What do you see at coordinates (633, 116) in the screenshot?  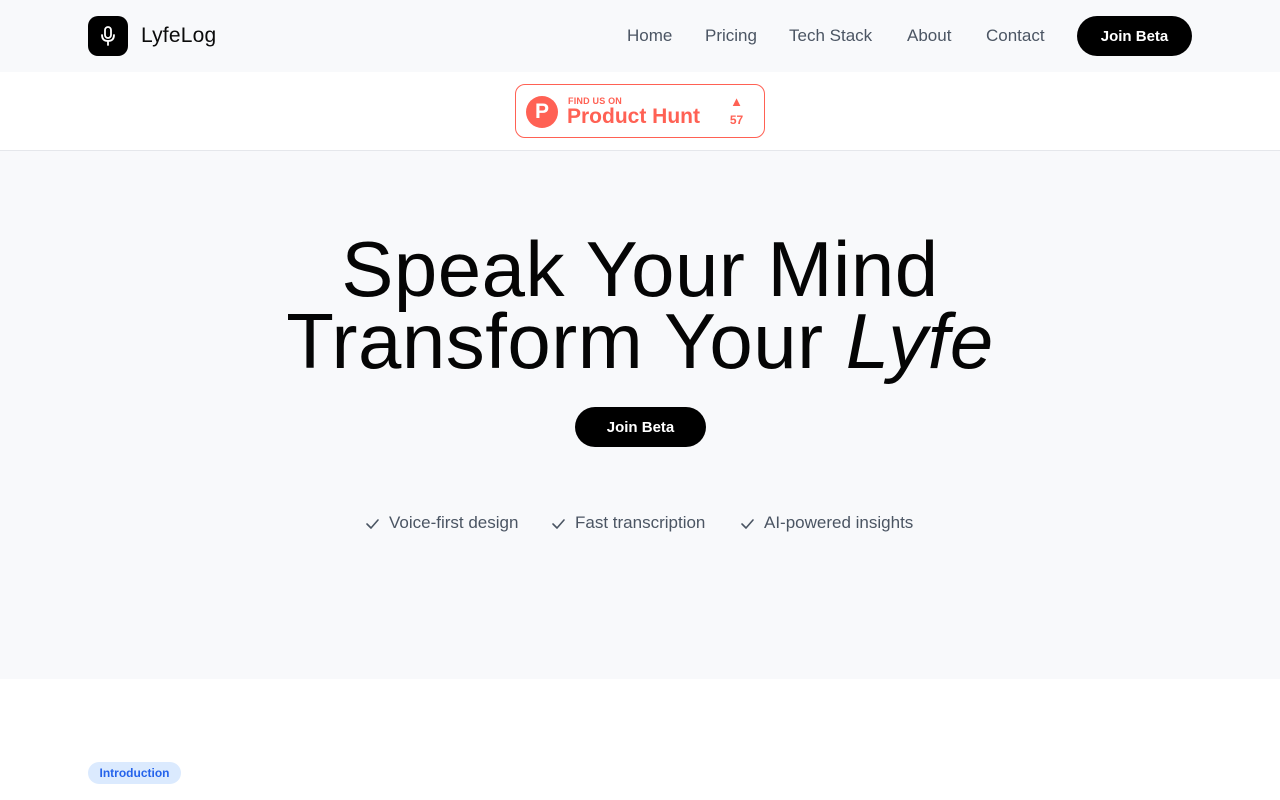 I see `product-hunt-title: Product Hunt` at bounding box center [633, 116].